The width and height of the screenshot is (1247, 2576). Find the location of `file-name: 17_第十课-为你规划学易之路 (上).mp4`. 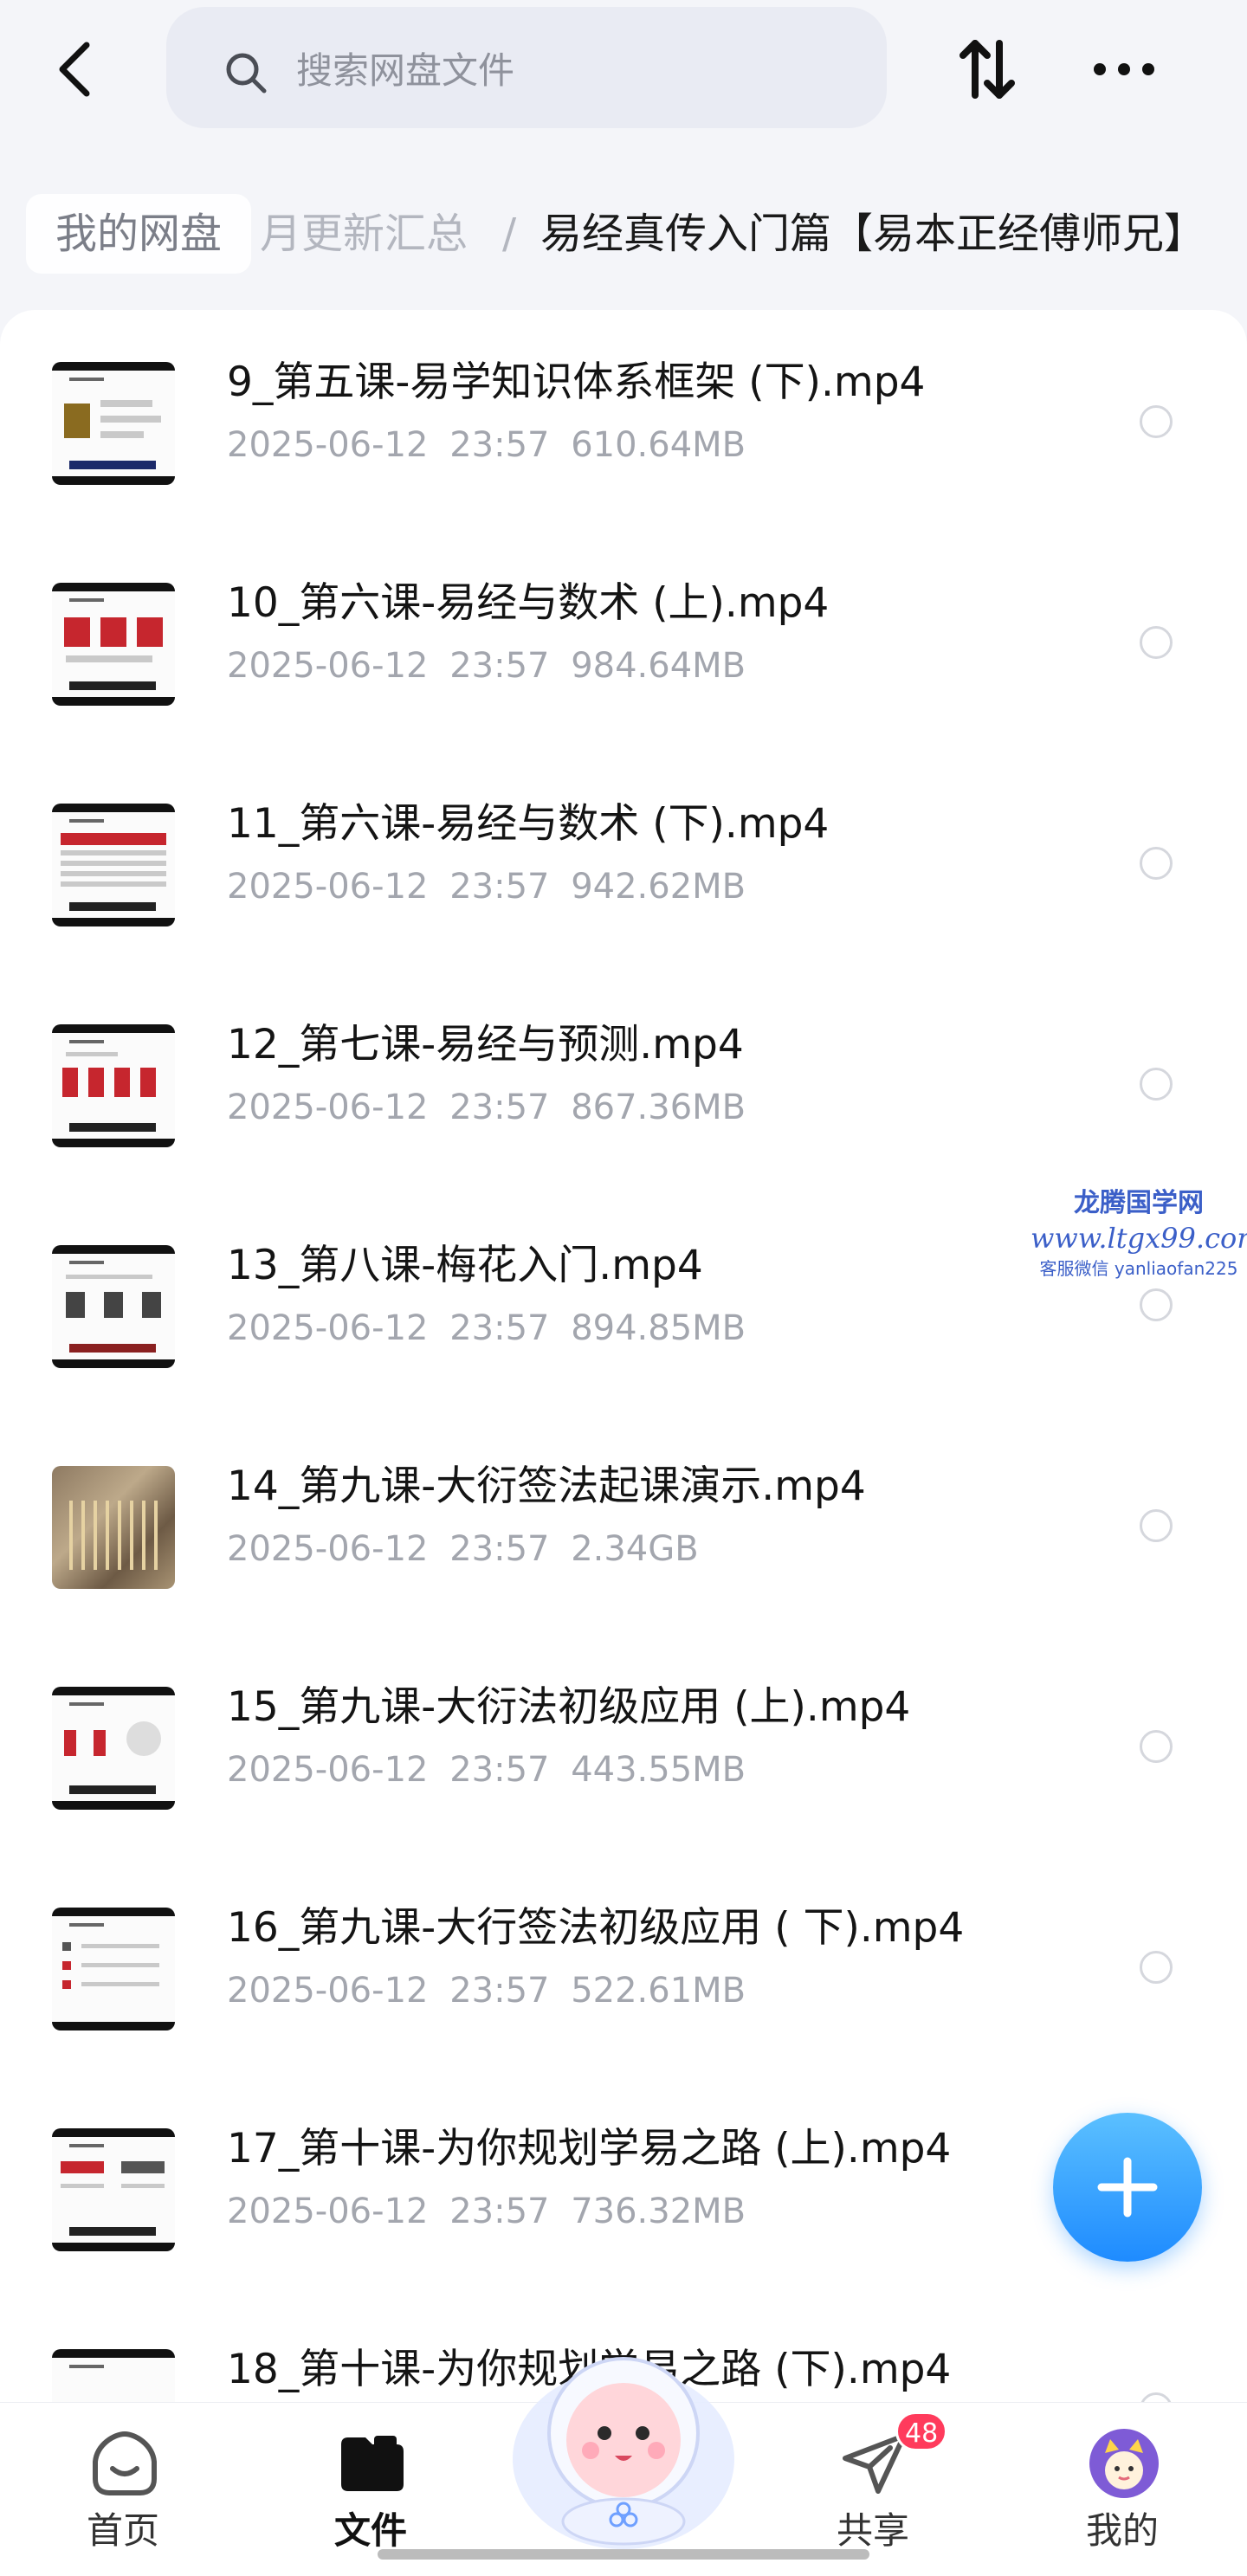

file-name: 17_第十课-为你规划学易之路 (上).mp4 is located at coordinates (589, 2148).